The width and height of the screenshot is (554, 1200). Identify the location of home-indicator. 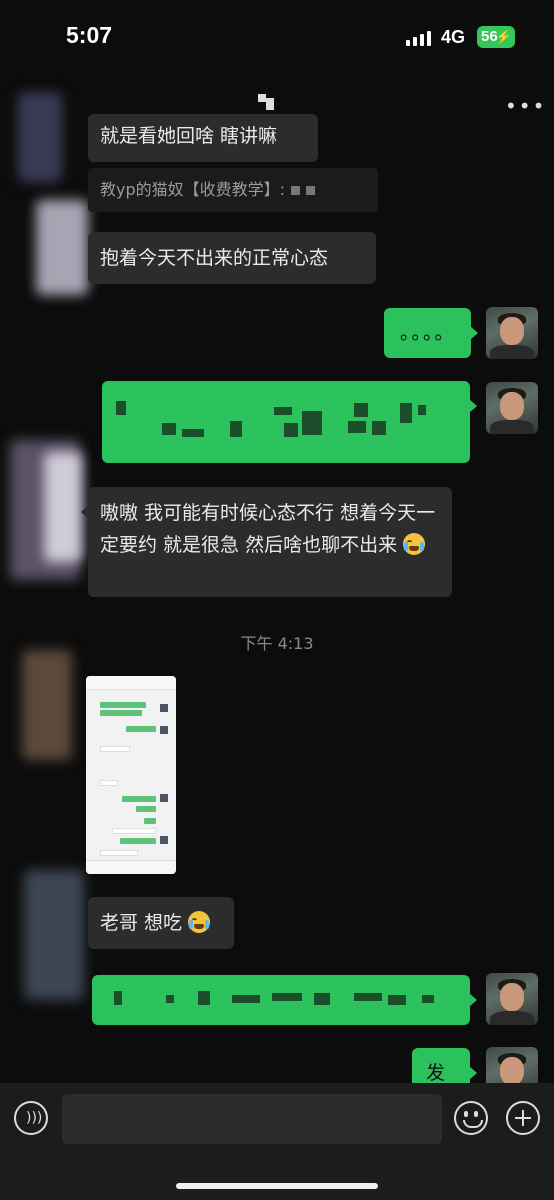
(277, 1186).